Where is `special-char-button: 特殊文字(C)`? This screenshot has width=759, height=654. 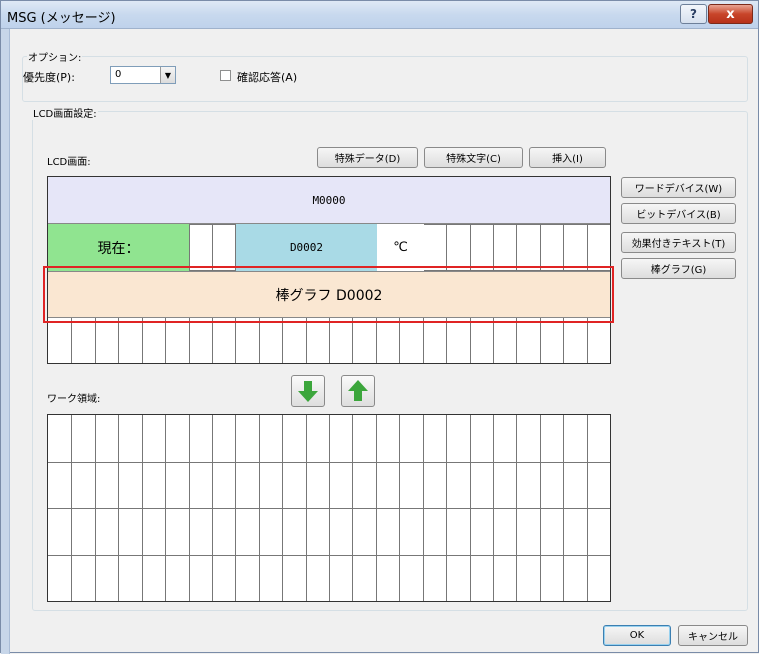 special-char-button: 特殊文字(C) is located at coordinates (473, 157).